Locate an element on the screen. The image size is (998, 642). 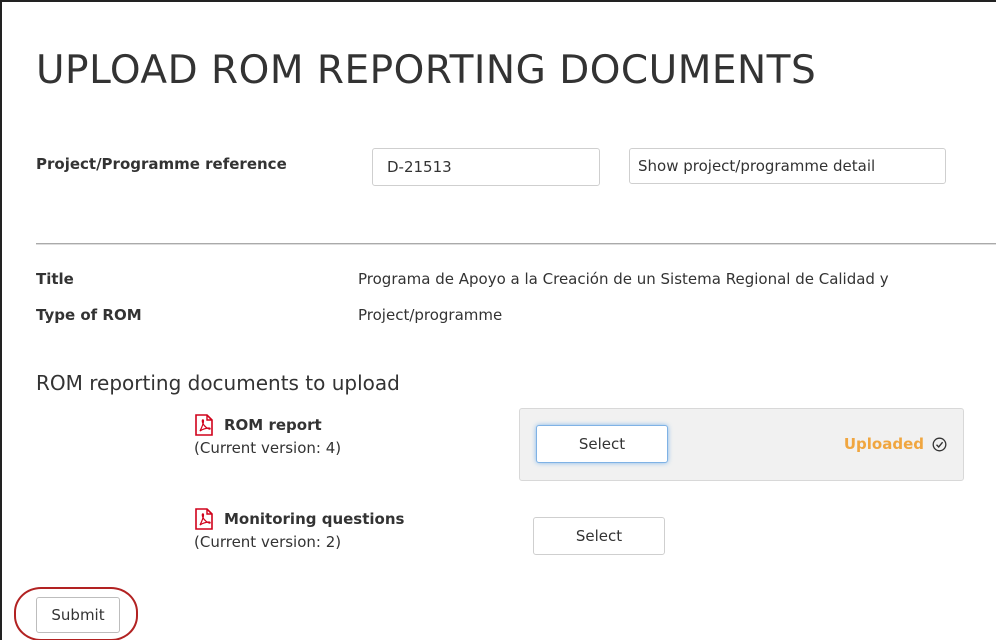
document-version: (Current version: 2) is located at coordinates (268, 542).